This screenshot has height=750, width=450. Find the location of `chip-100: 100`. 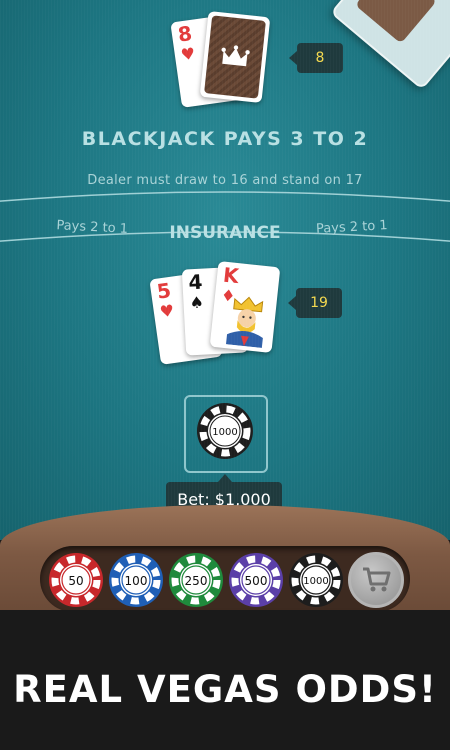

chip-100: 100 is located at coordinates (136, 580).